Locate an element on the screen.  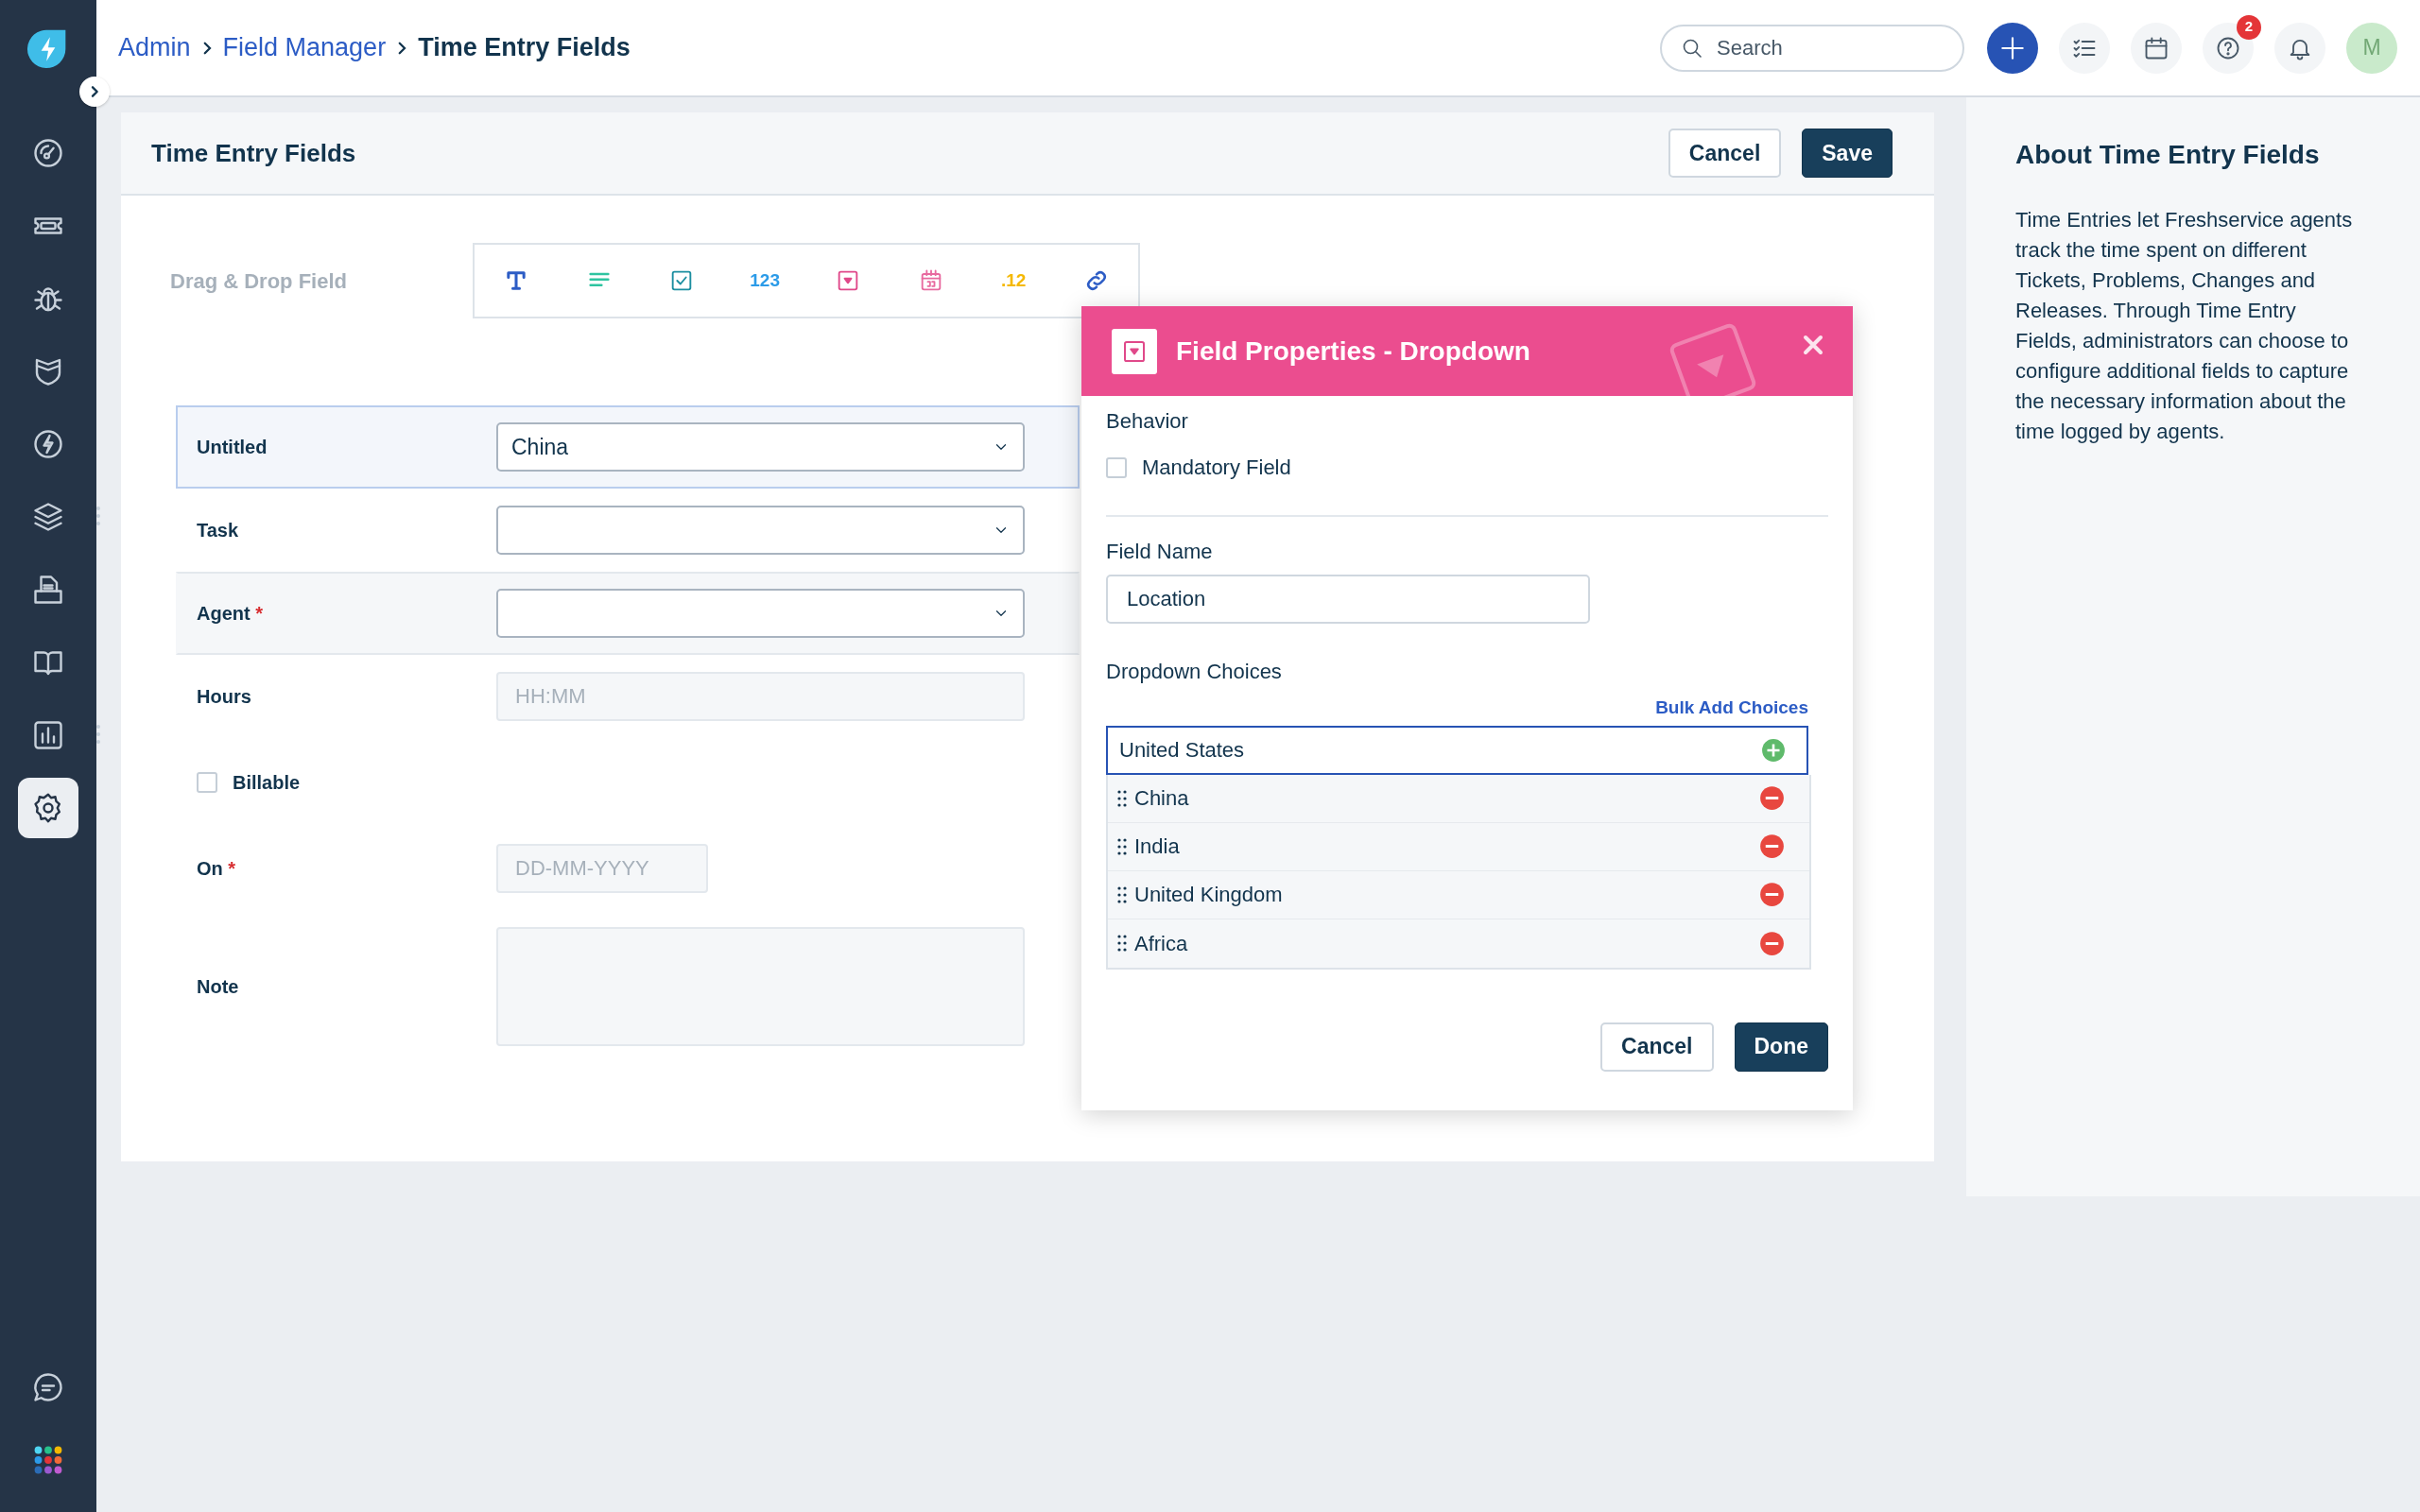
field-name-label: Field Name is located at coordinates (1160, 552).